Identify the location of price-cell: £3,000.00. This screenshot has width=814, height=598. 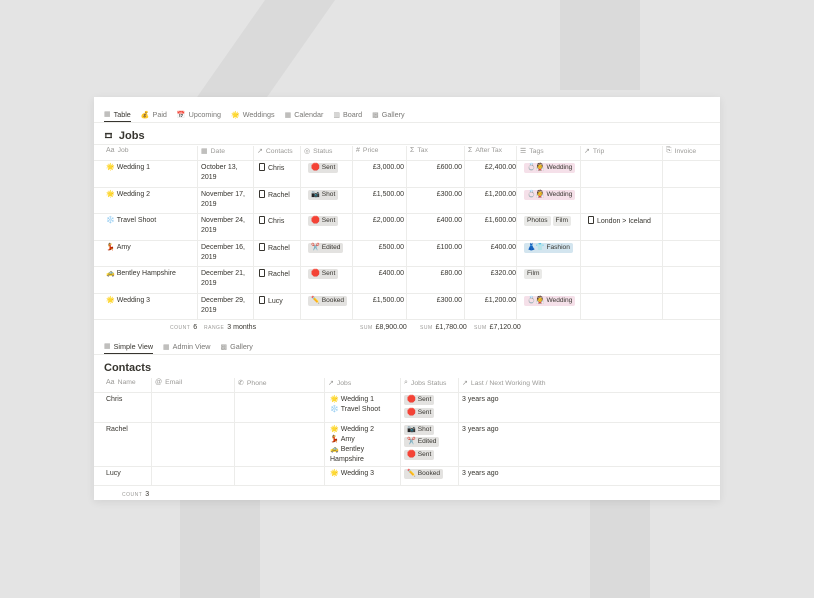
(380, 168).